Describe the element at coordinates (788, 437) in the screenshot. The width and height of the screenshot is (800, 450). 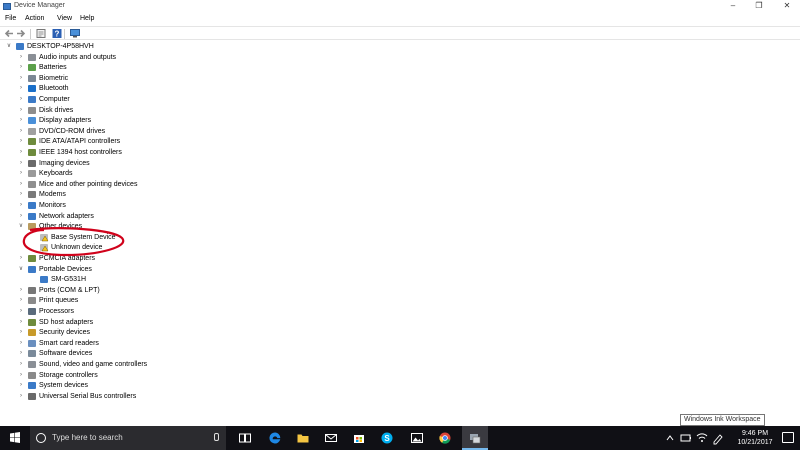
I see `action-center-icon` at that location.